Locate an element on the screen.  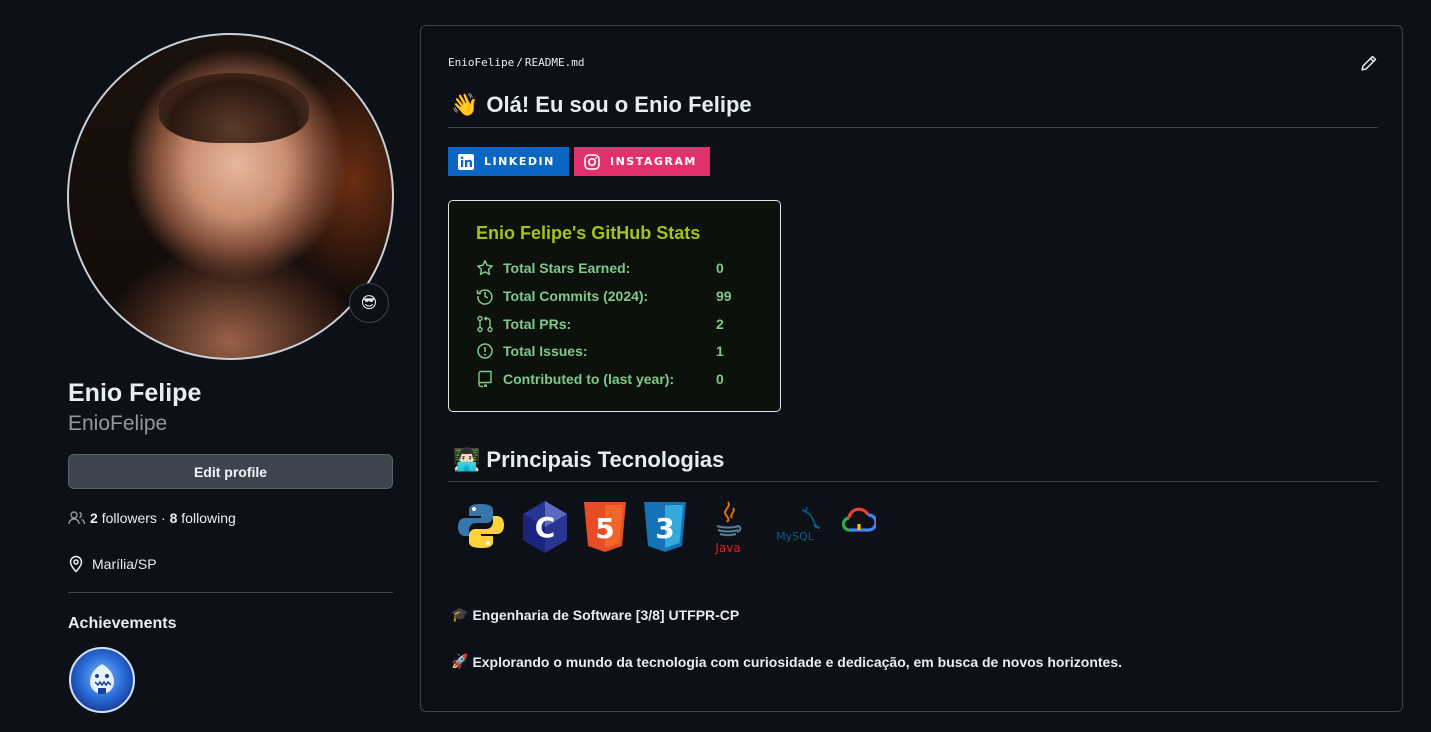
education-line: 🎓 Engenharia de Software [3/8] UTFPR-CP is located at coordinates (595, 614).